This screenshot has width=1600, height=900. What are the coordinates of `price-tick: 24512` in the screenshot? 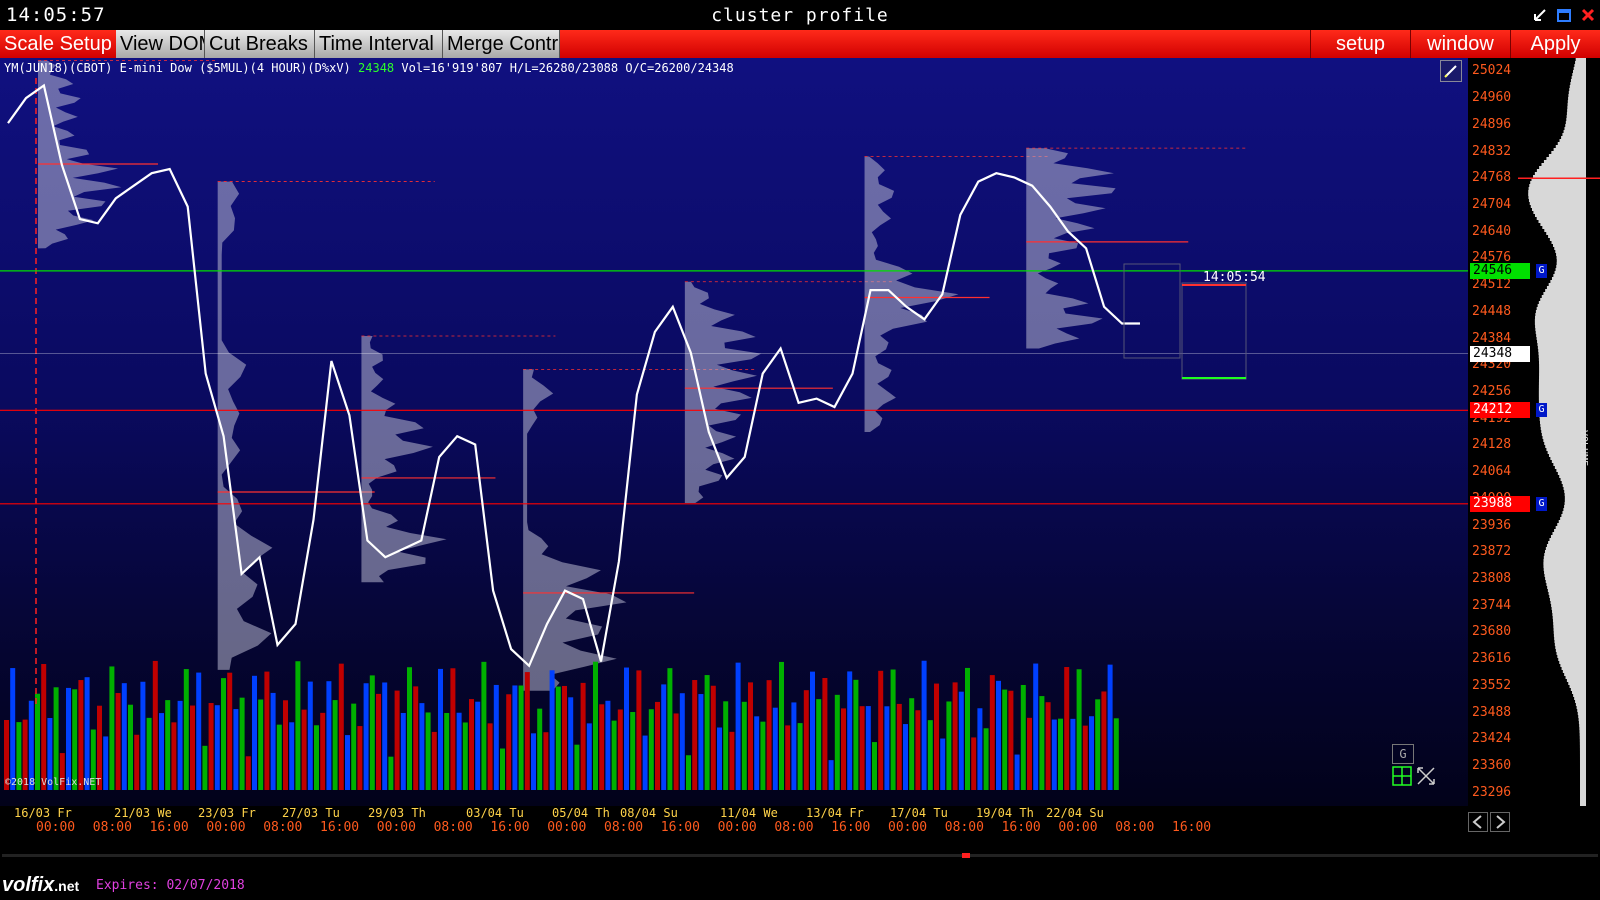 It's located at (1492, 285).